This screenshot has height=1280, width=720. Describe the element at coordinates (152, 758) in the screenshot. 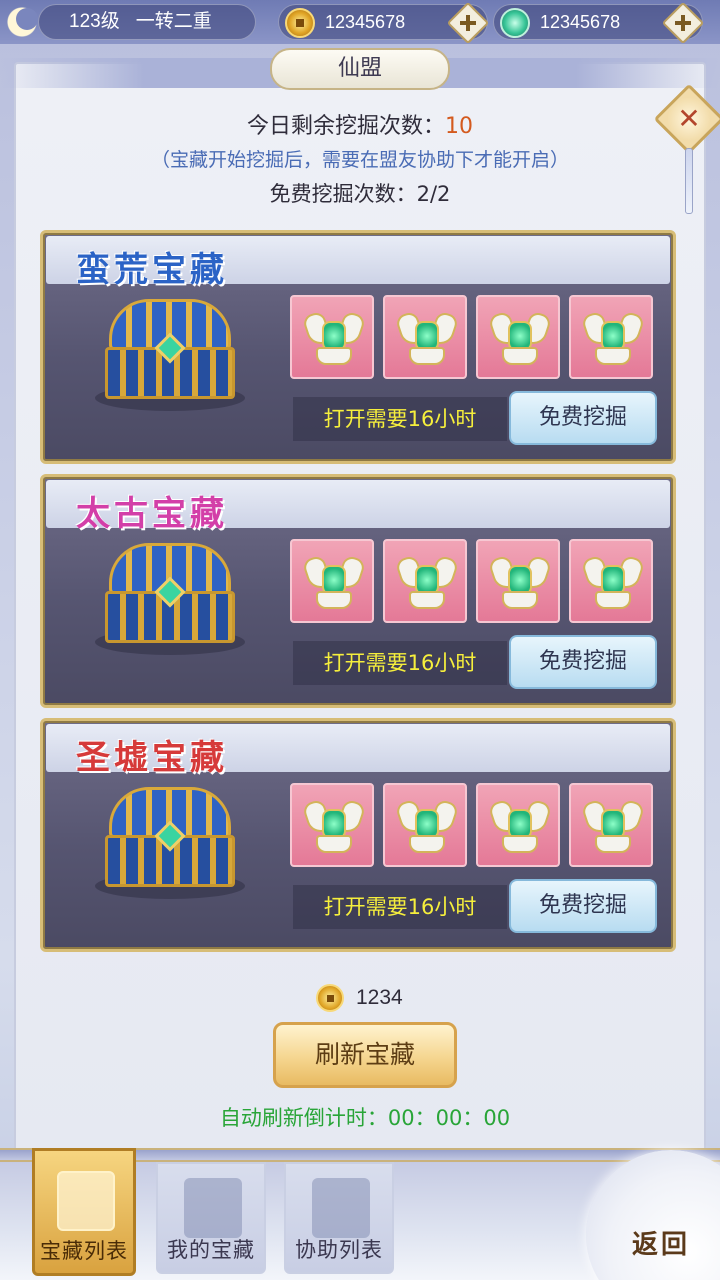

I see `treasure-name: 圣墟宝藏` at that location.